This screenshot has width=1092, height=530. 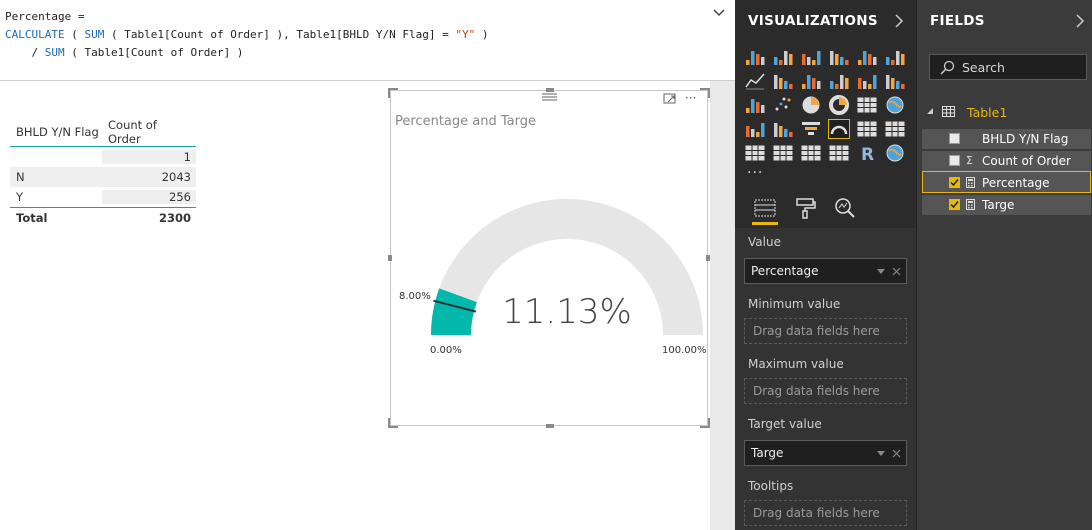 I want to click on tooltips-well: Drag data fields here, so click(x=825, y=513).